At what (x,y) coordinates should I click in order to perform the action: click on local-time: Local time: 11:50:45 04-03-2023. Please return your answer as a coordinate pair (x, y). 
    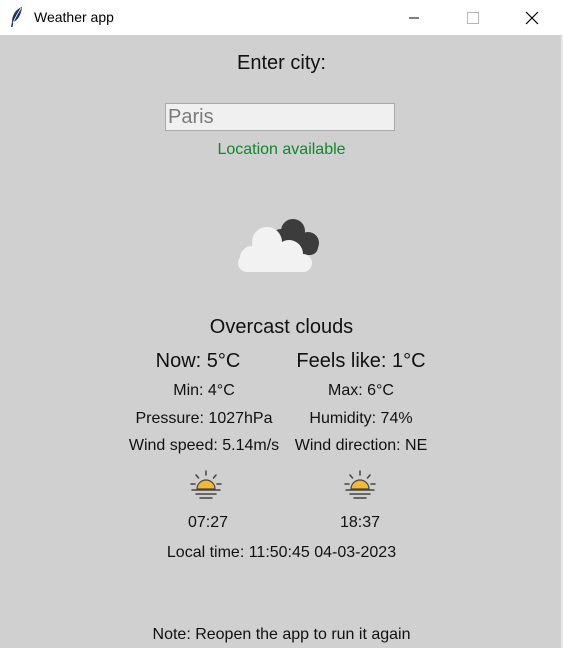
    Looking at the image, I should click on (281, 552).